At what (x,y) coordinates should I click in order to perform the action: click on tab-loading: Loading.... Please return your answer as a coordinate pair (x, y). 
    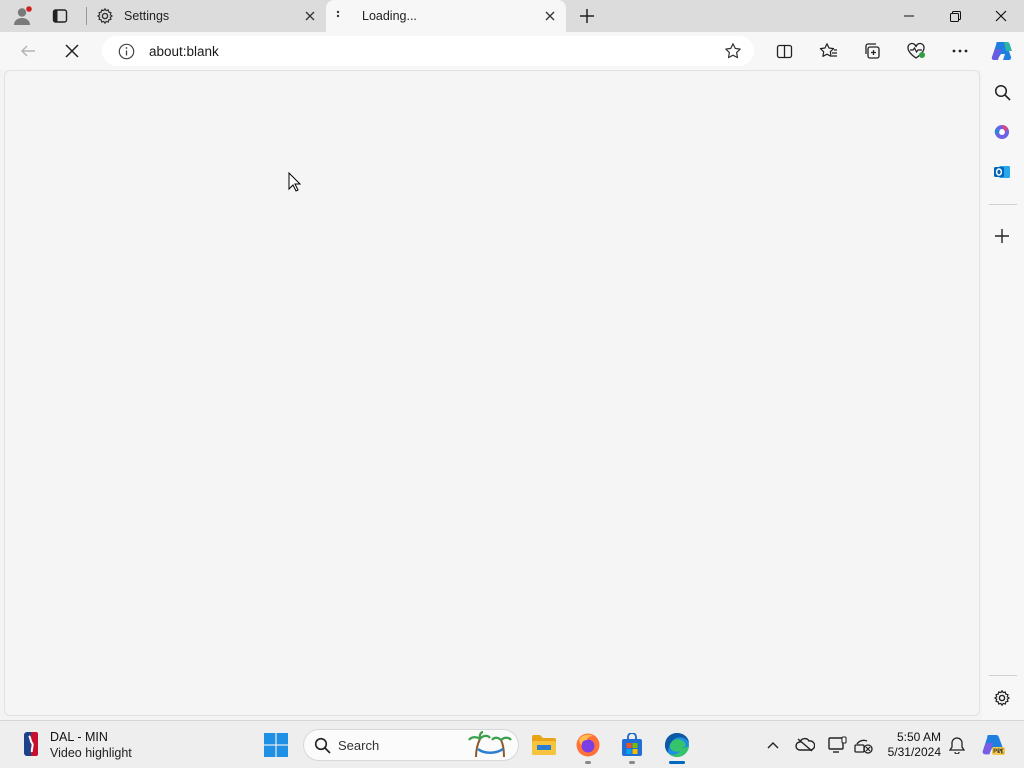
    Looking at the image, I should click on (446, 16).